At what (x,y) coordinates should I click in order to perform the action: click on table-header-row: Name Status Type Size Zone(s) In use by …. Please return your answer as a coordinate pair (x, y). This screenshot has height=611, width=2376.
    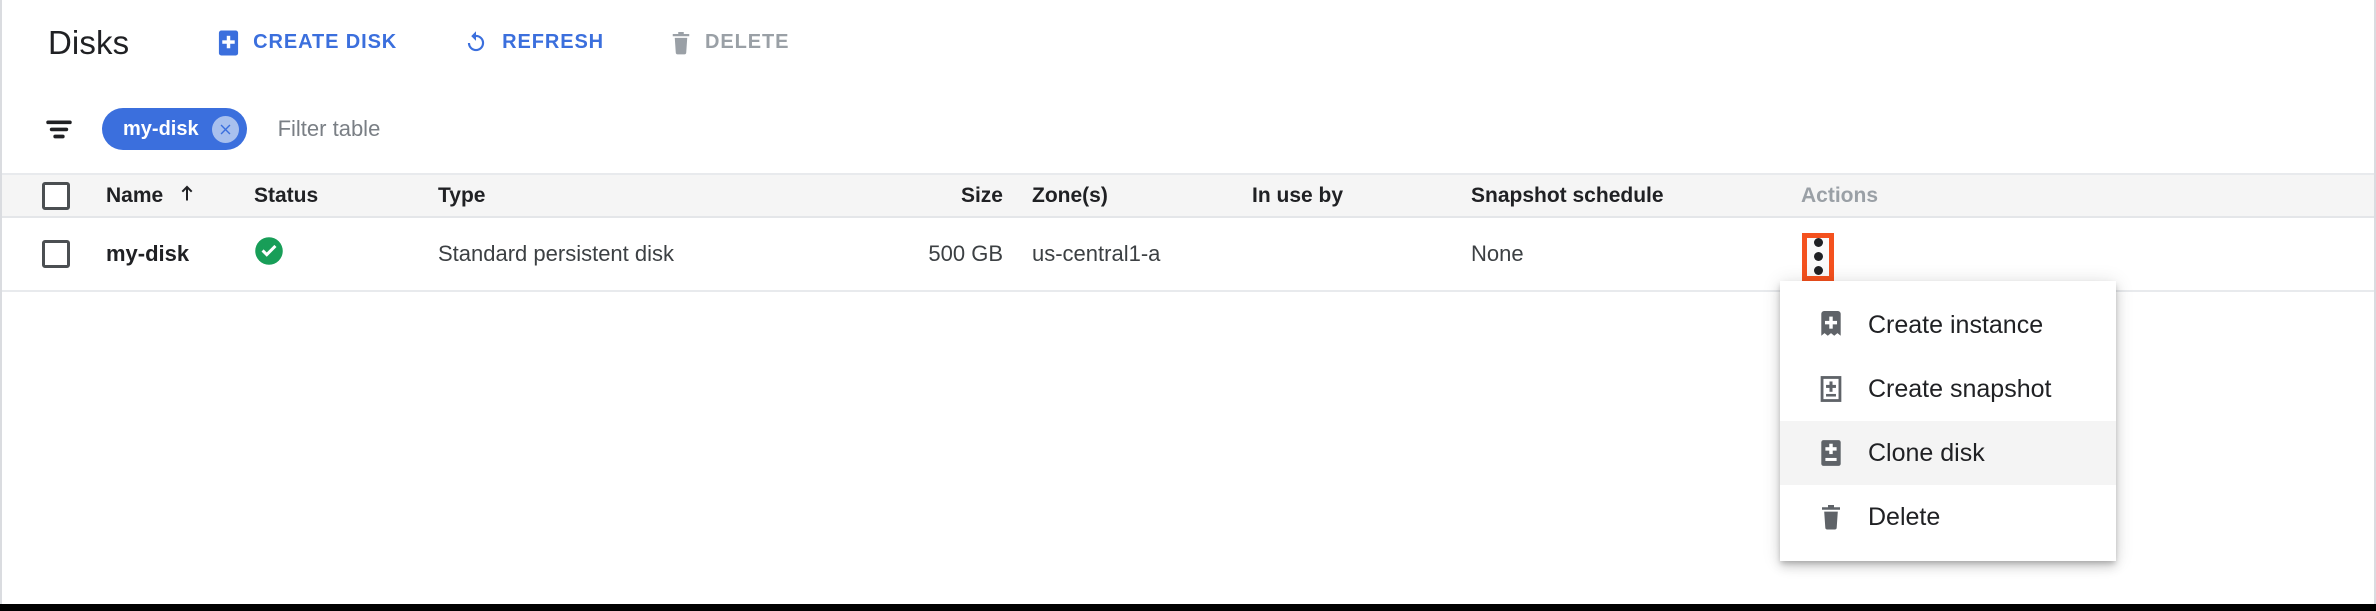
    Looking at the image, I should click on (1188, 196).